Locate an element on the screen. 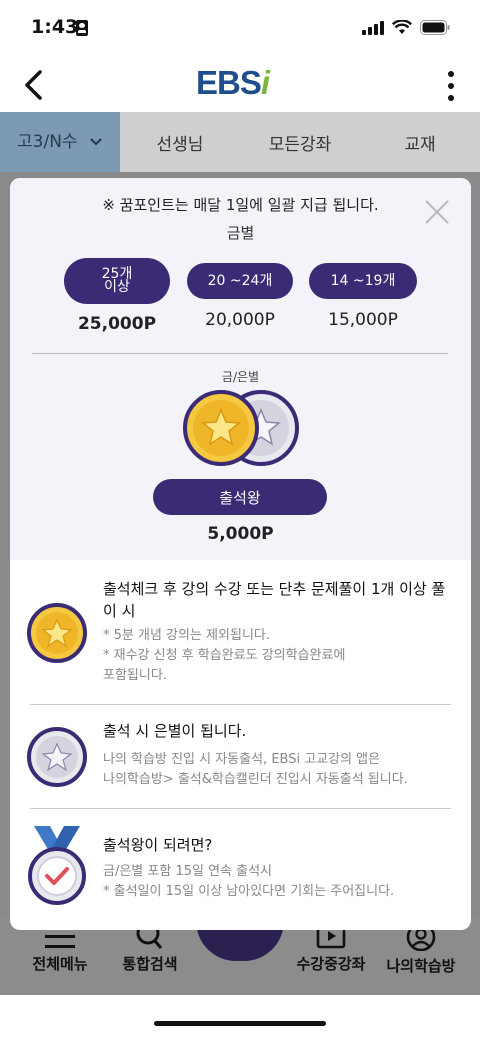 This screenshot has height=1039, width=480. rule-title: 출석체크 후 강의 수강 또는 단추 문제풀이 1개 이상 풀이 시 is located at coordinates (274, 600).